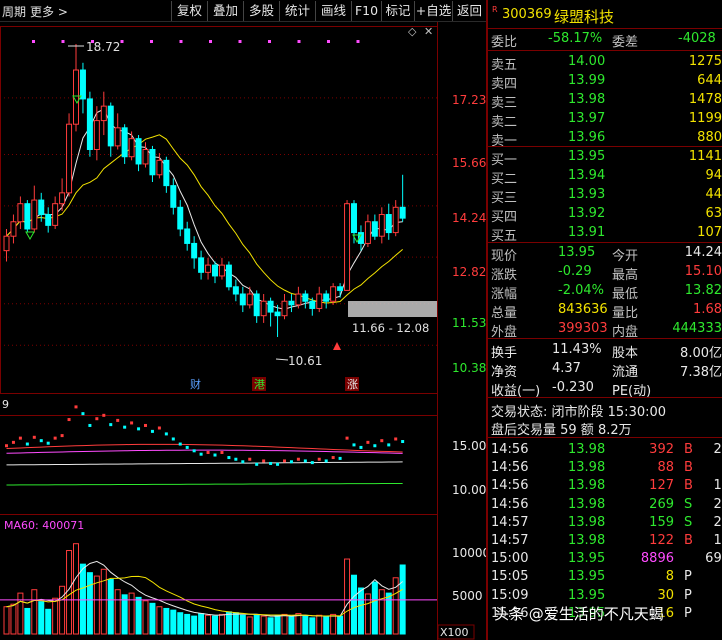  Describe the element at coordinates (412, 31) in the screenshot. I see `diamond-icon: ◇` at that location.